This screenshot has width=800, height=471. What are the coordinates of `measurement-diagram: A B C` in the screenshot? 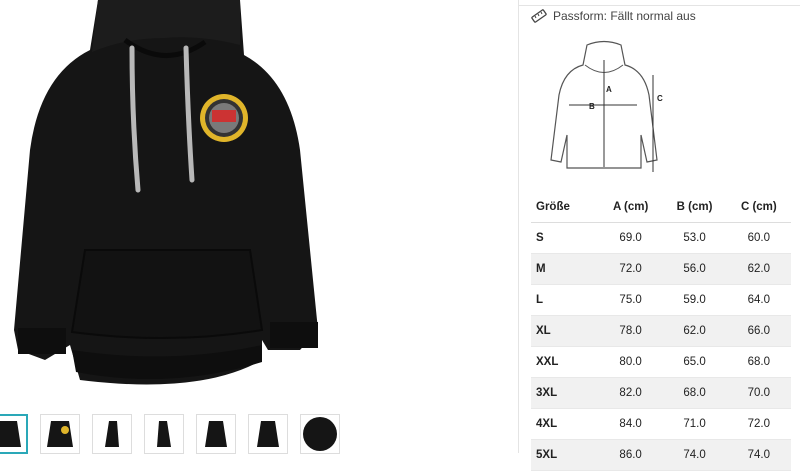 It's located at (606, 106).